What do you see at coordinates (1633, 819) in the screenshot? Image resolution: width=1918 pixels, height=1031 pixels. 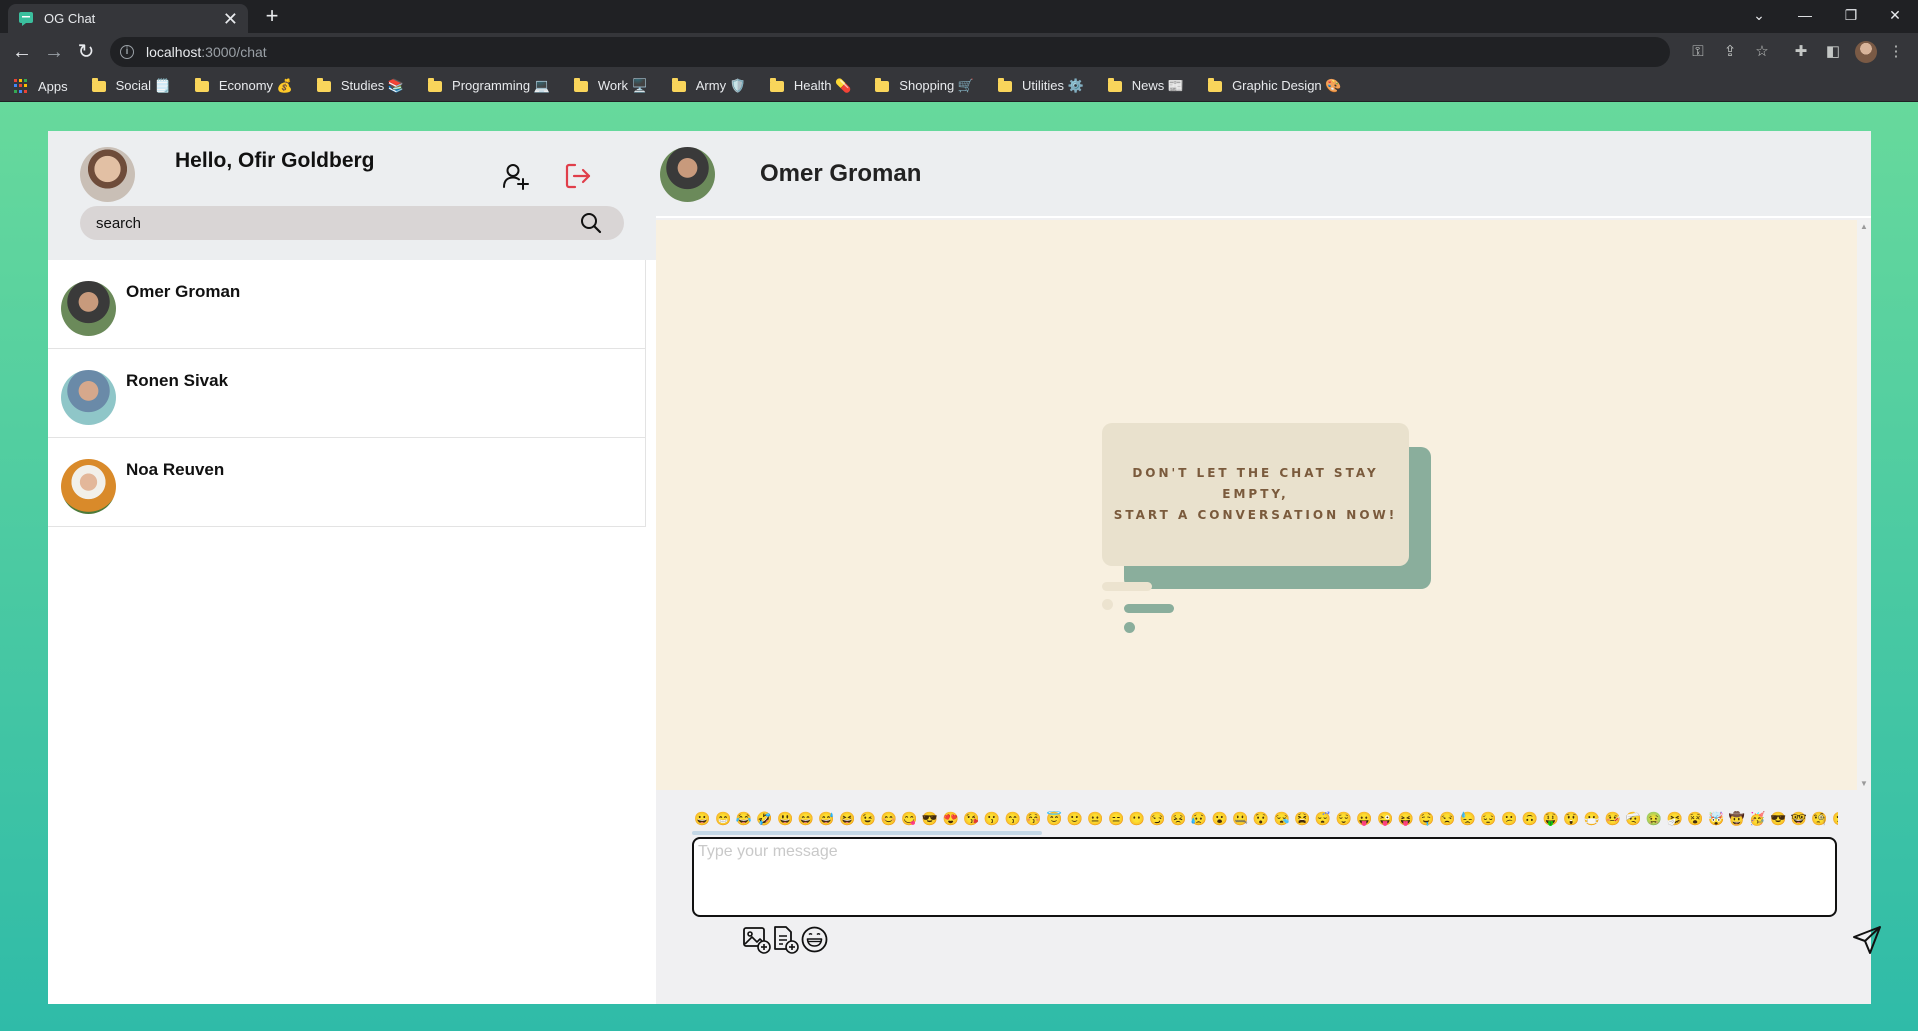 I see `emoji-option: 🤕` at bounding box center [1633, 819].